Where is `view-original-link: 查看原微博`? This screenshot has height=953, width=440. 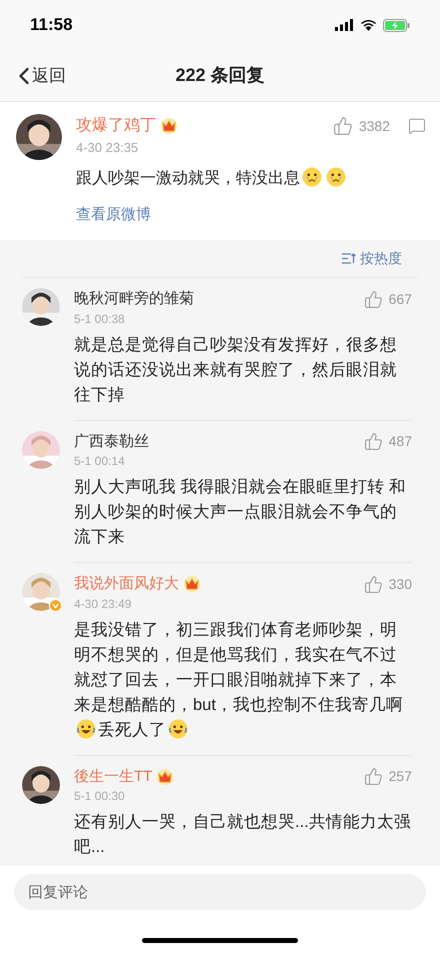
view-original-link: 查看原微博 is located at coordinates (113, 215).